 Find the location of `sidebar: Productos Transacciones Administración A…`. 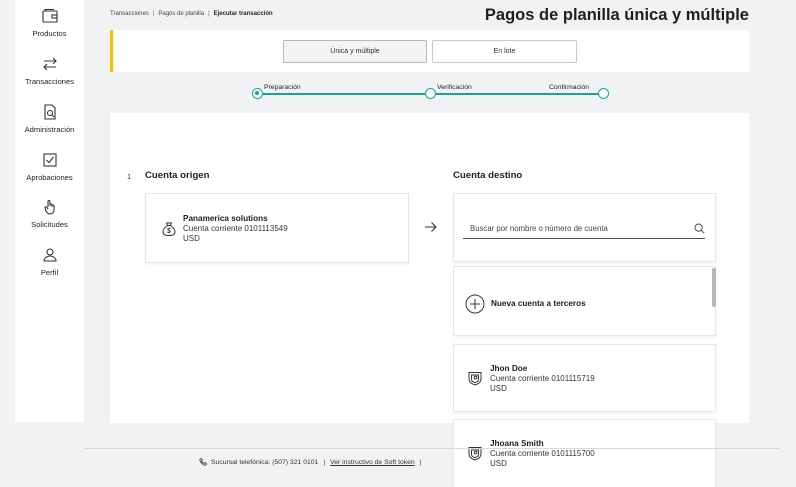

sidebar: Productos Transacciones Administración A… is located at coordinates (49, 211).